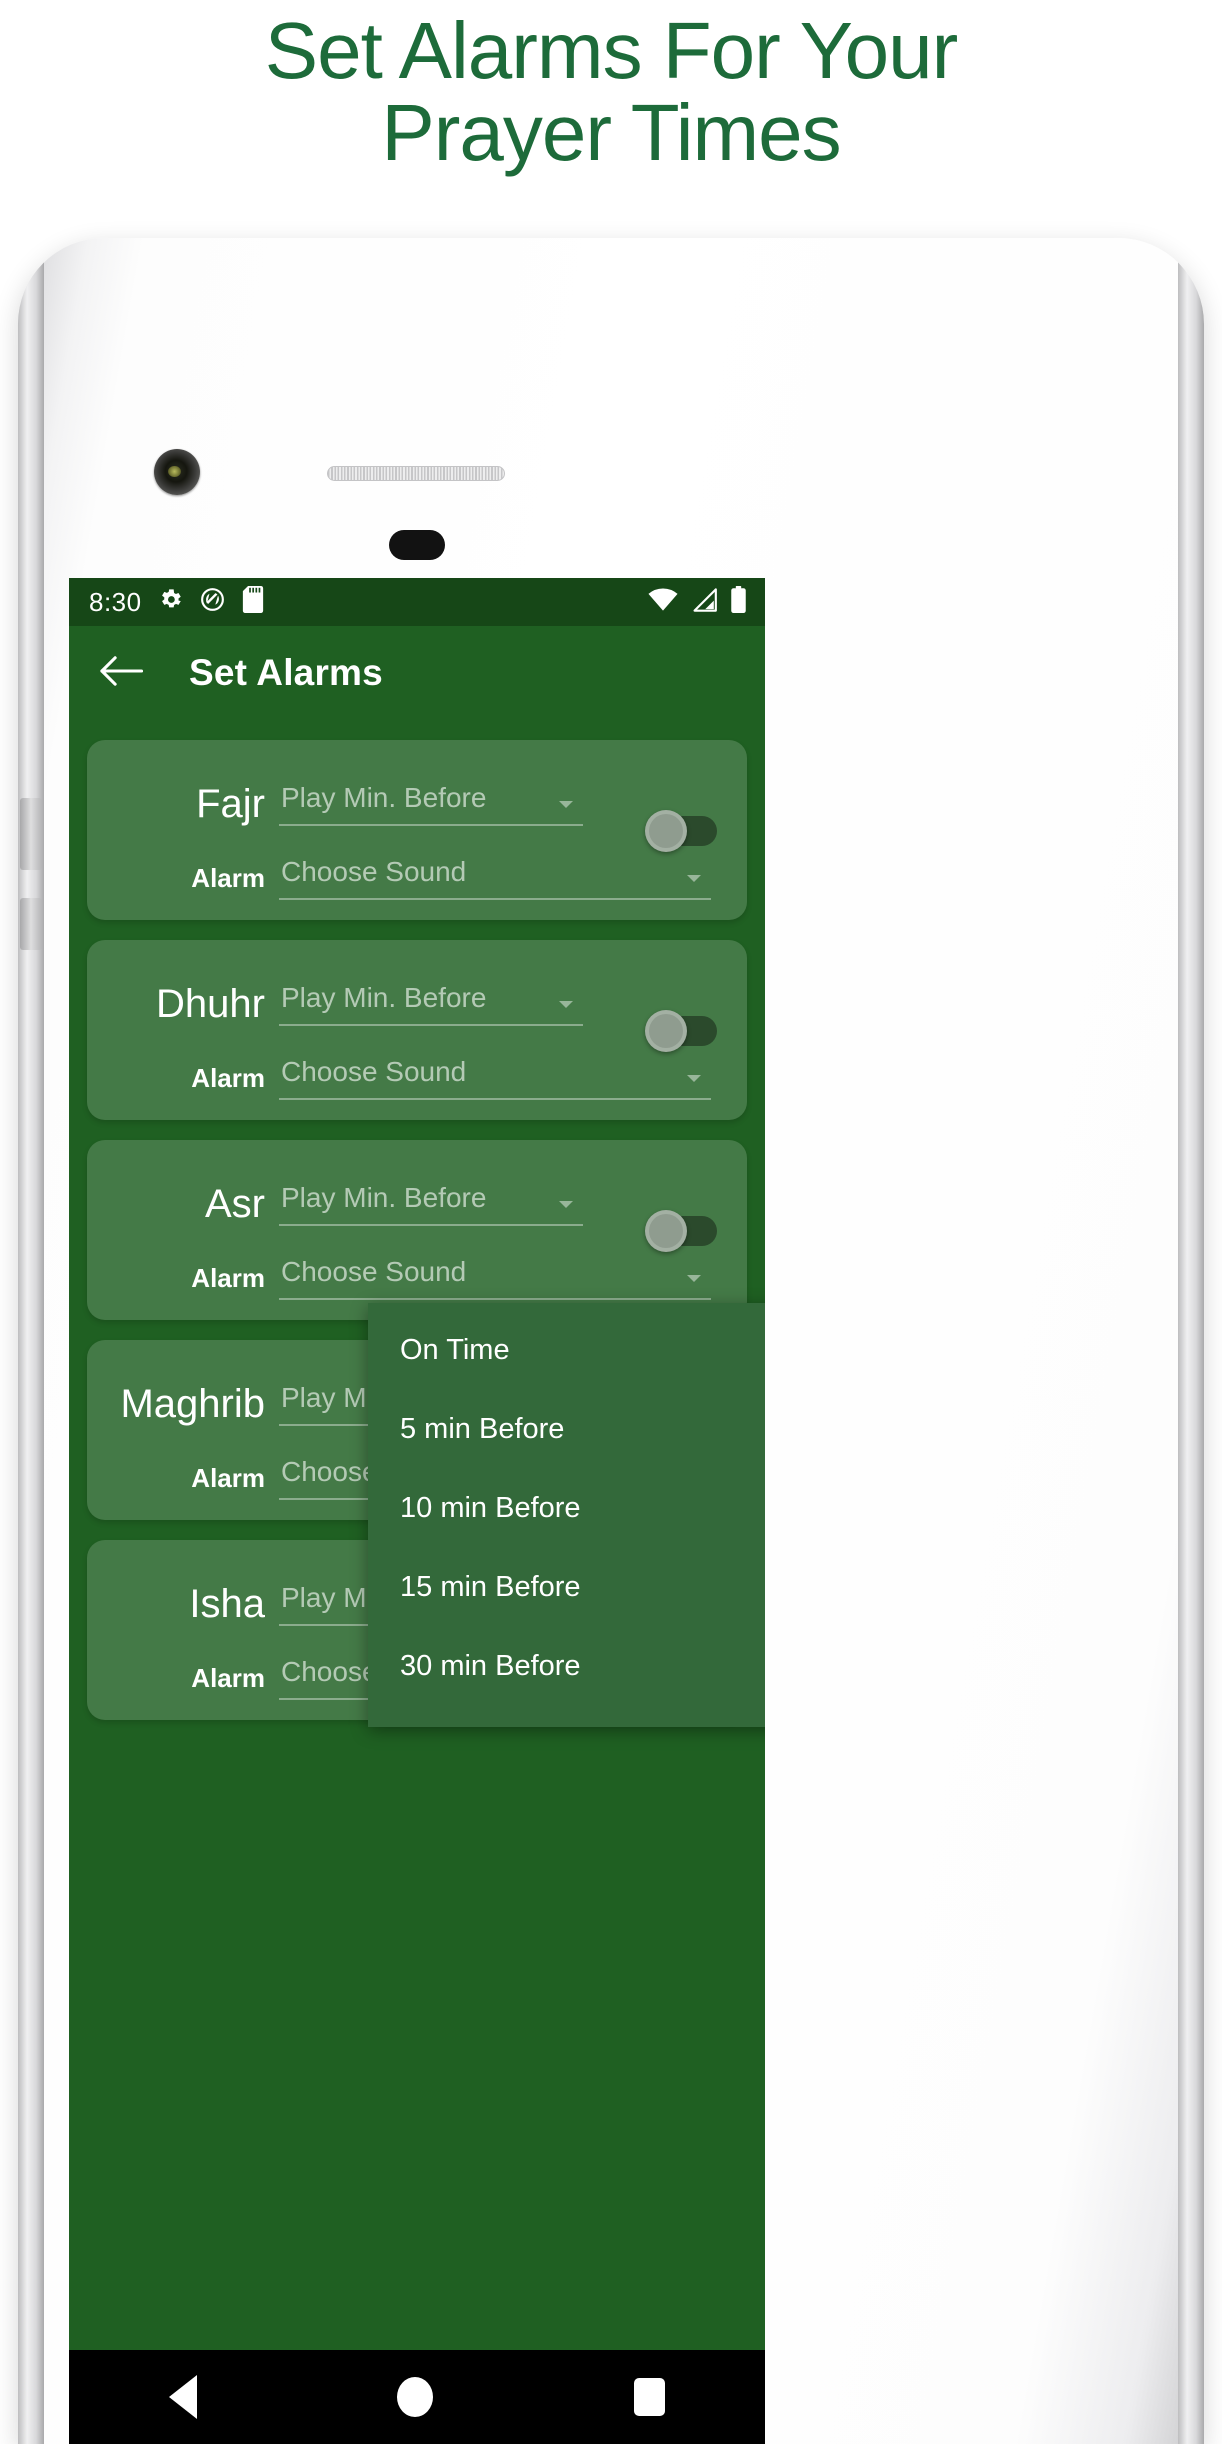 This screenshot has height=2444, width=1222. What do you see at coordinates (649, 2397) in the screenshot?
I see `recents-square-icon` at bounding box center [649, 2397].